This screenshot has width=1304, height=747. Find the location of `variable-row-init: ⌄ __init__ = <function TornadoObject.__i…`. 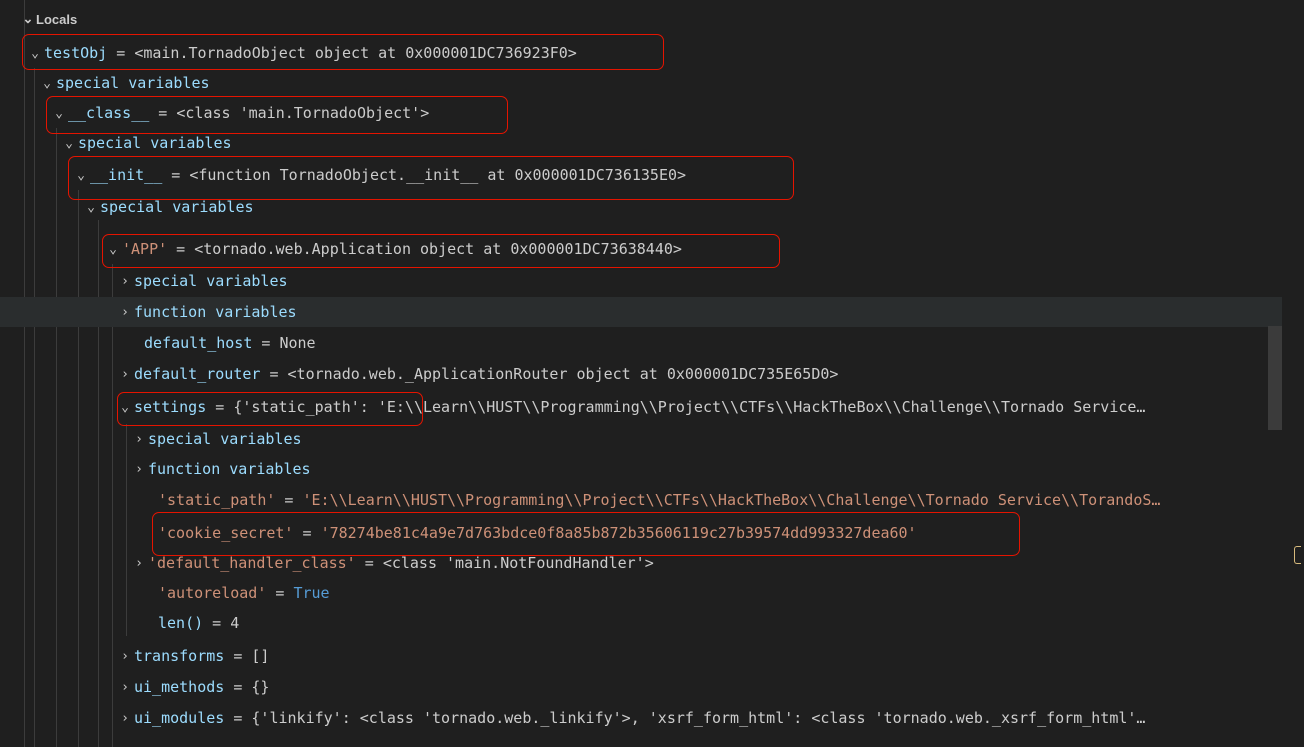

variable-row-init: ⌄ __init__ = <function TornadoObject.__i… is located at coordinates (652, 175).